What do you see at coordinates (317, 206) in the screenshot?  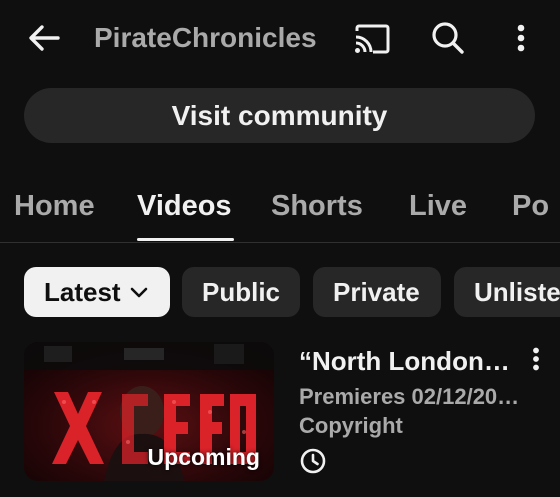 I see `tab-shorts: Shorts` at bounding box center [317, 206].